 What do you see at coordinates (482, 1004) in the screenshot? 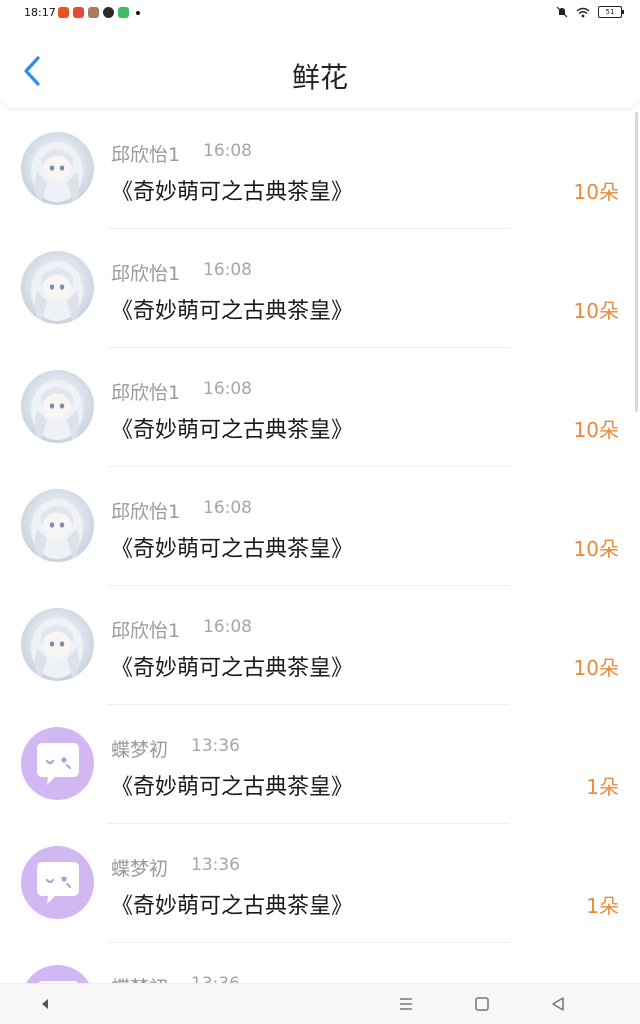
I see `home-square-icon` at bounding box center [482, 1004].